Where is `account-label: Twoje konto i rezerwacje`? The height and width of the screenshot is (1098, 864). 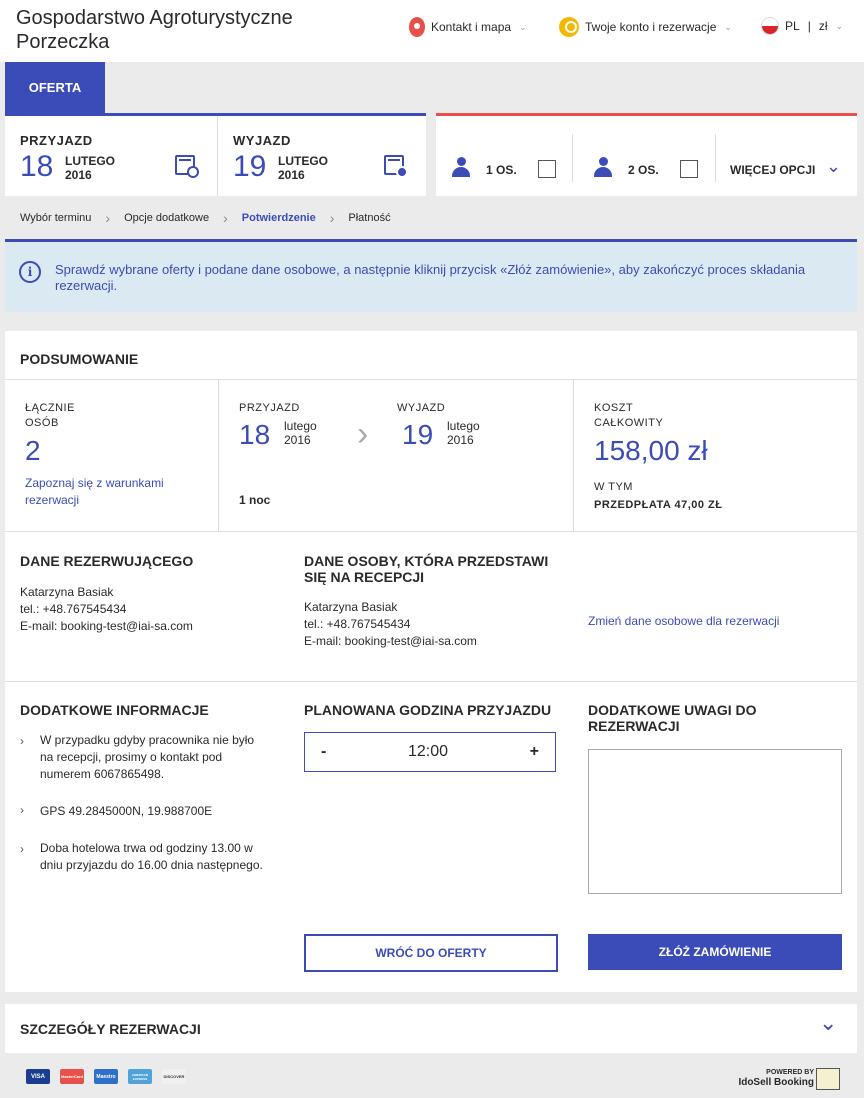
account-label: Twoje konto i rezerwacje is located at coordinates (651, 27).